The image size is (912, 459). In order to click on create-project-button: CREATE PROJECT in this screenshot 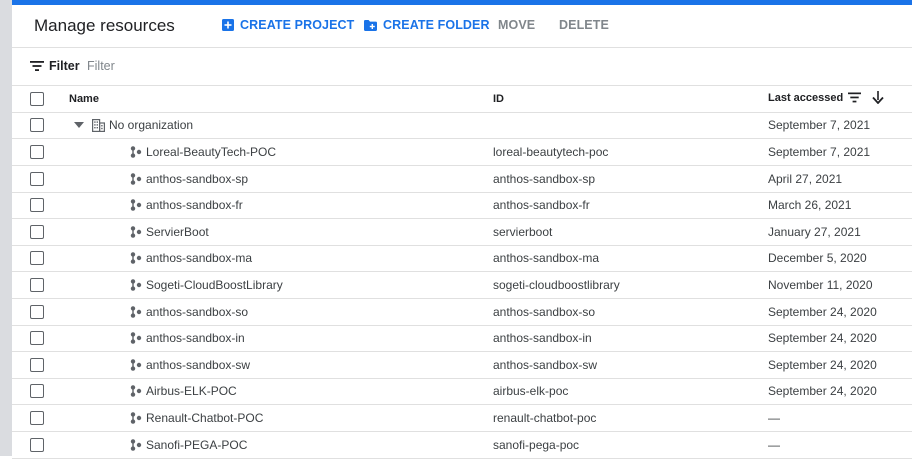, I will do `click(288, 25)`.